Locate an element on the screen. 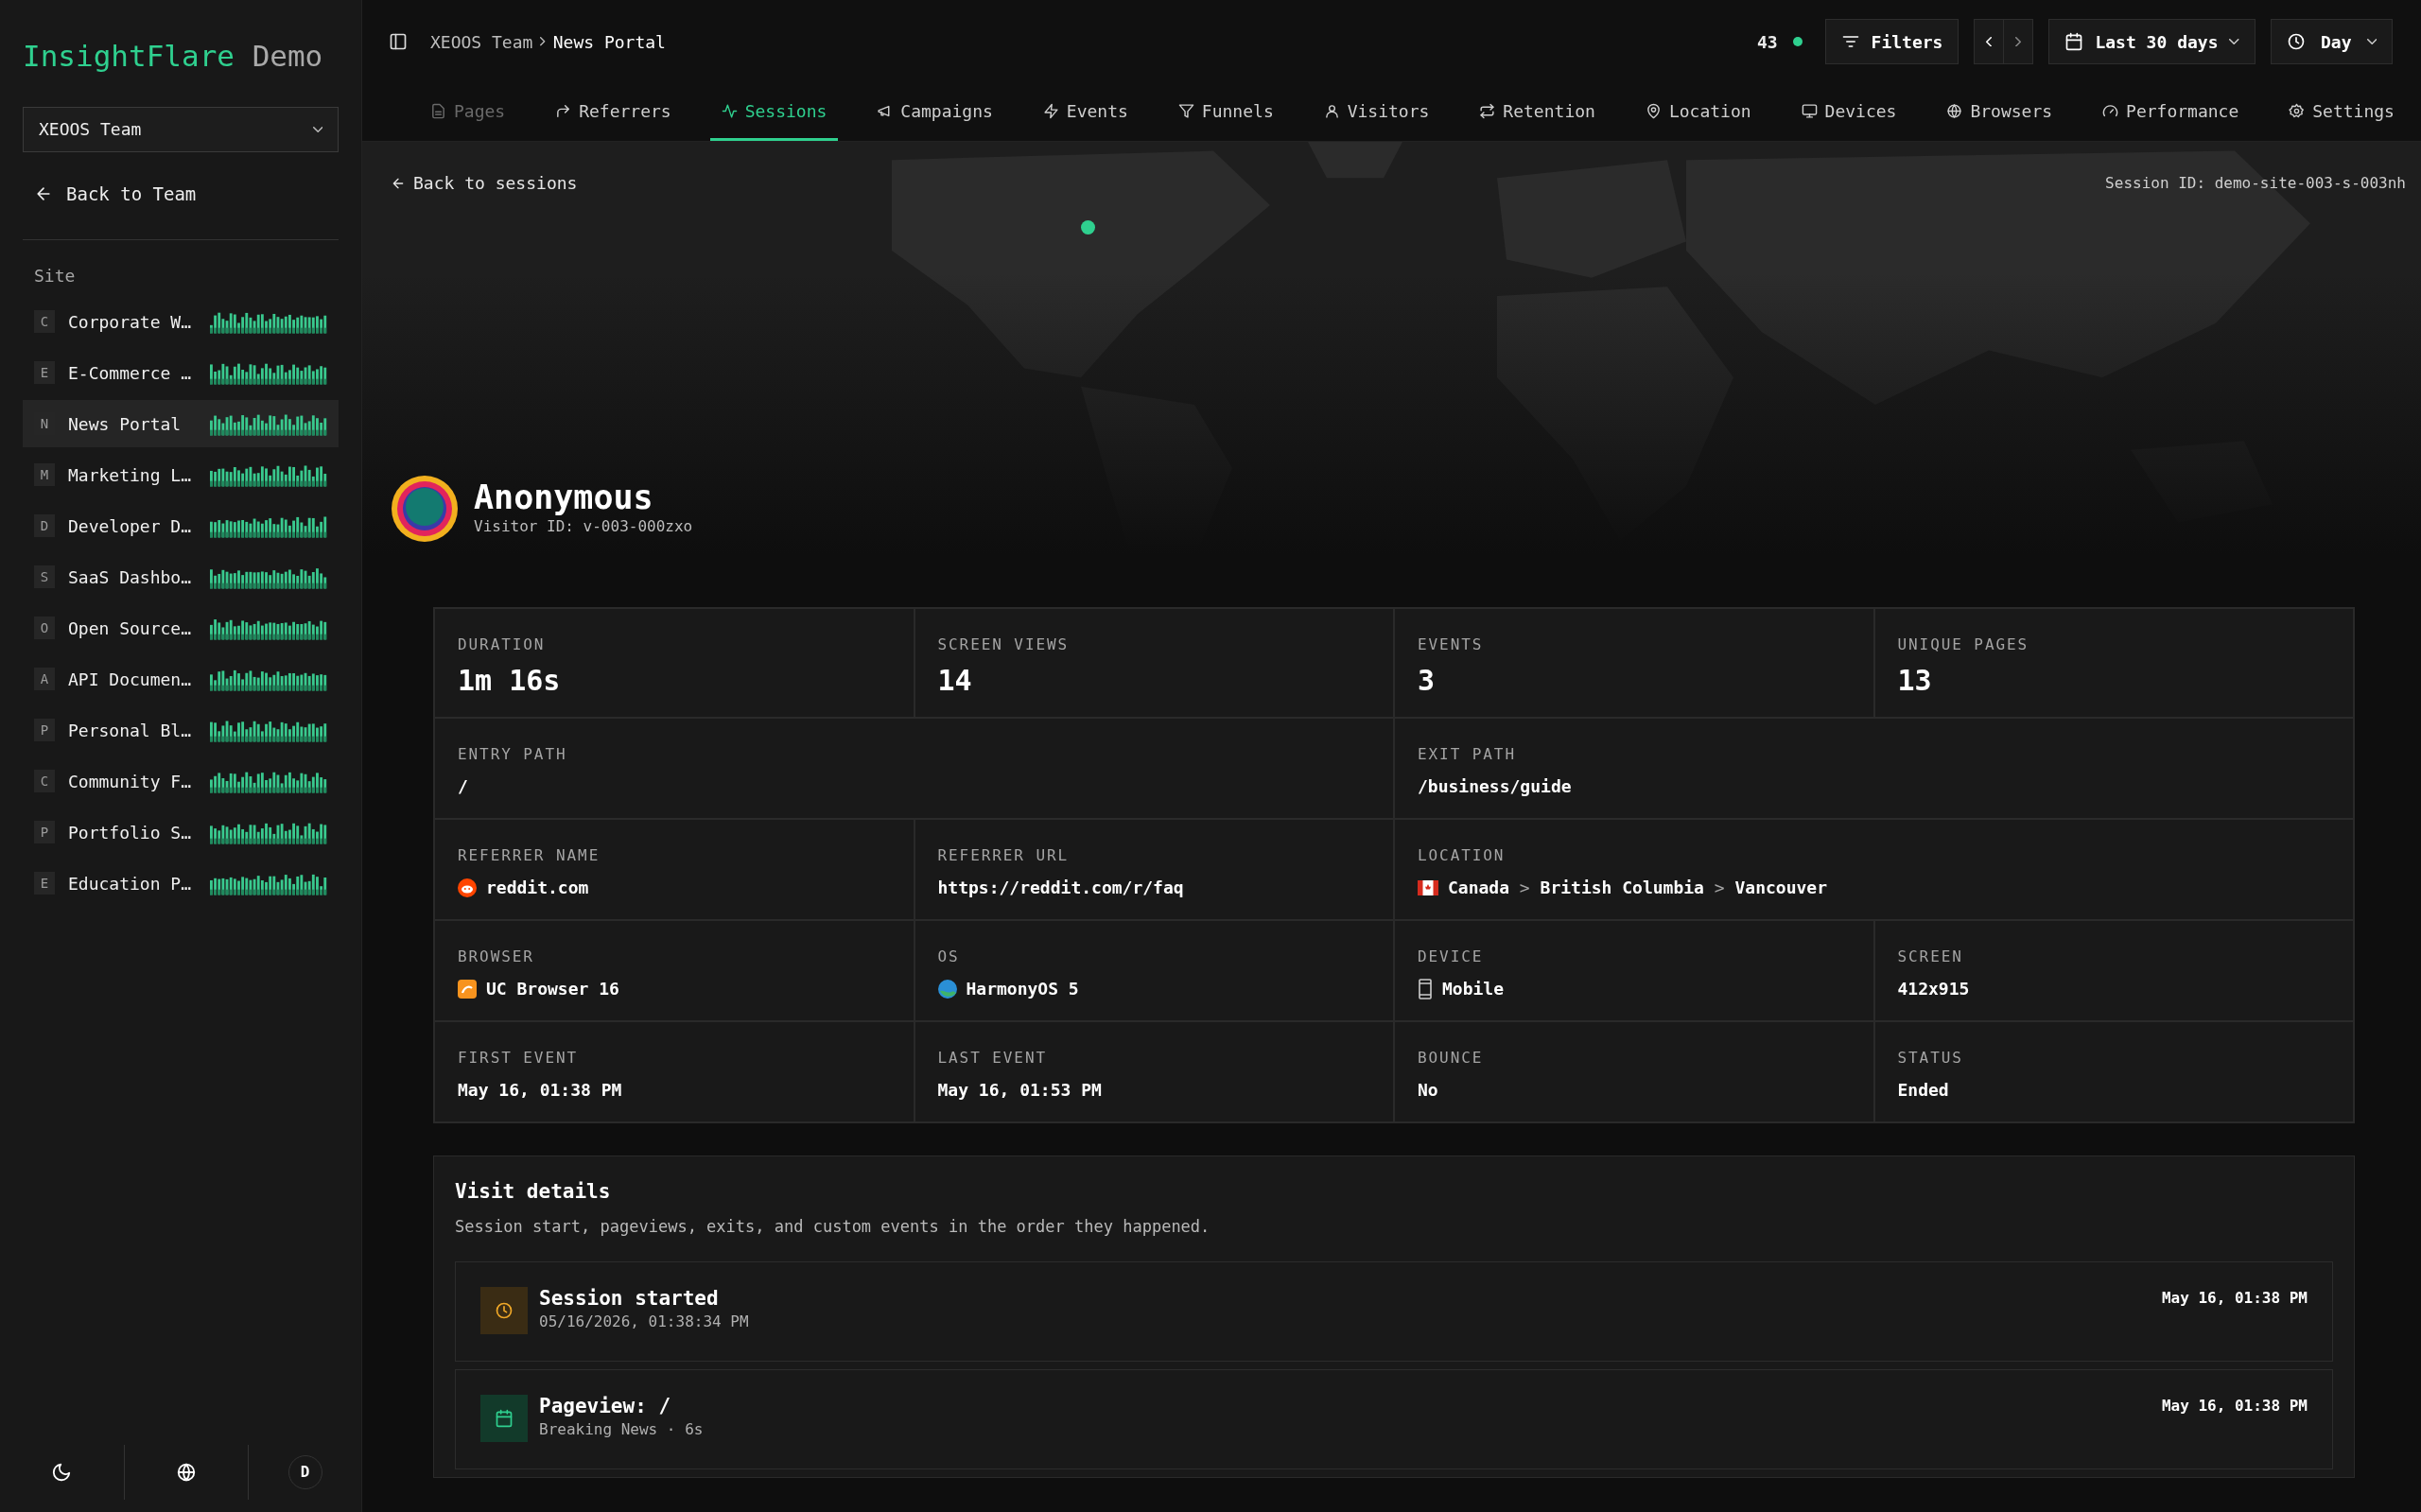 This screenshot has height=1512, width=2421. team-select: XEOOS Team is located at coordinates (181, 129).